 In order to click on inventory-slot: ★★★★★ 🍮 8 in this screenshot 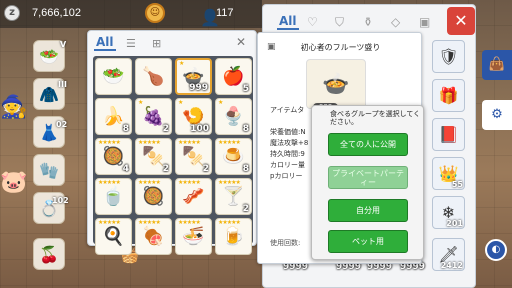, I will do `click(233, 156)`.